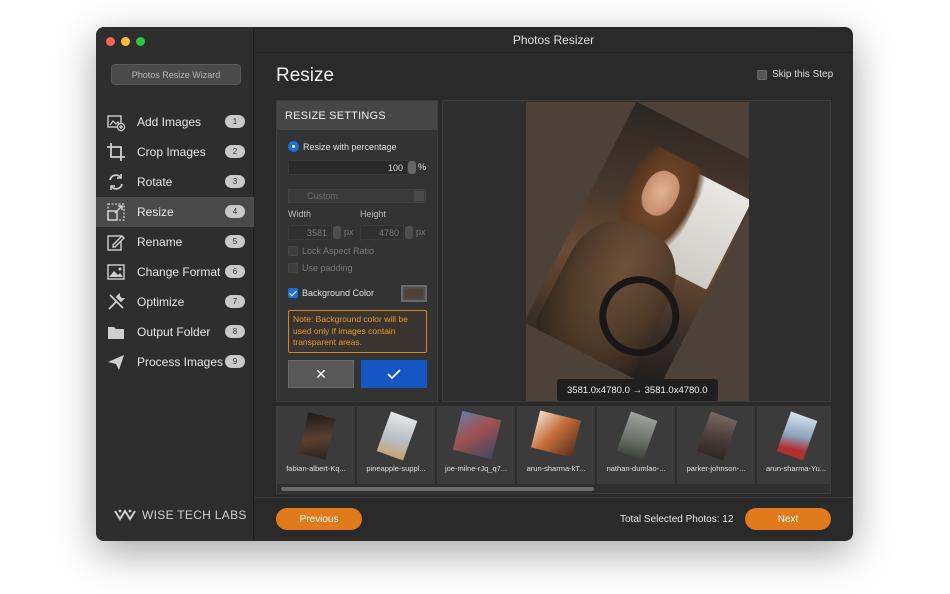 The height and width of the screenshot is (594, 950). I want to click on sidebar-item-label: Rename, so click(160, 242).